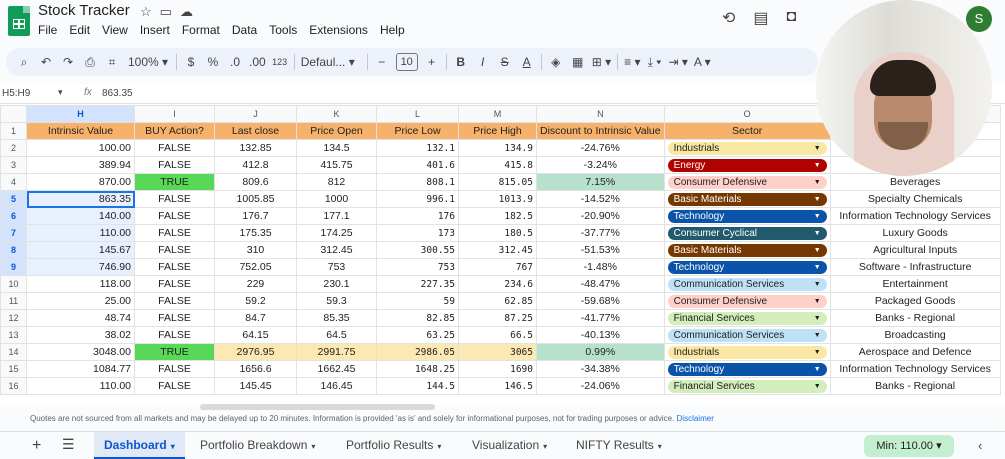  Describe the element at coordinates (80, 148) in the screenshot. I see `intrinsic-value-cell: 100.00` at that location.